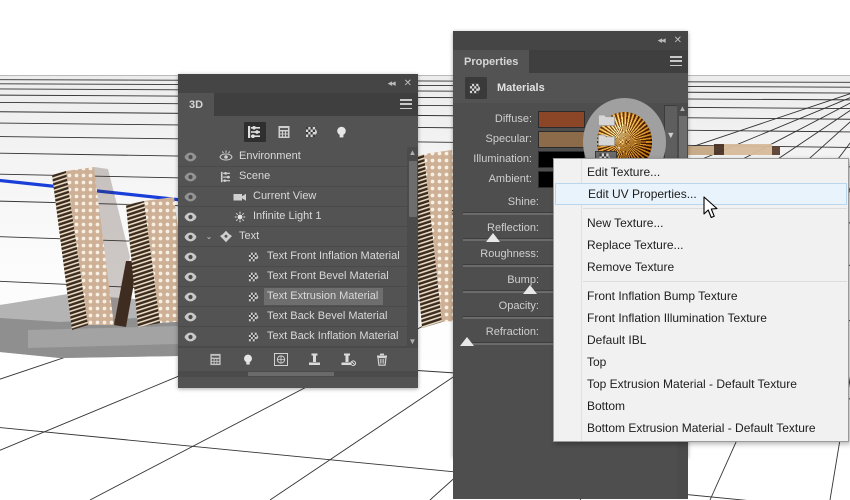 The height and width of the screenshot is (500, 850). I want to click on 3d-panel-hscrollbar, so click(298, 374).